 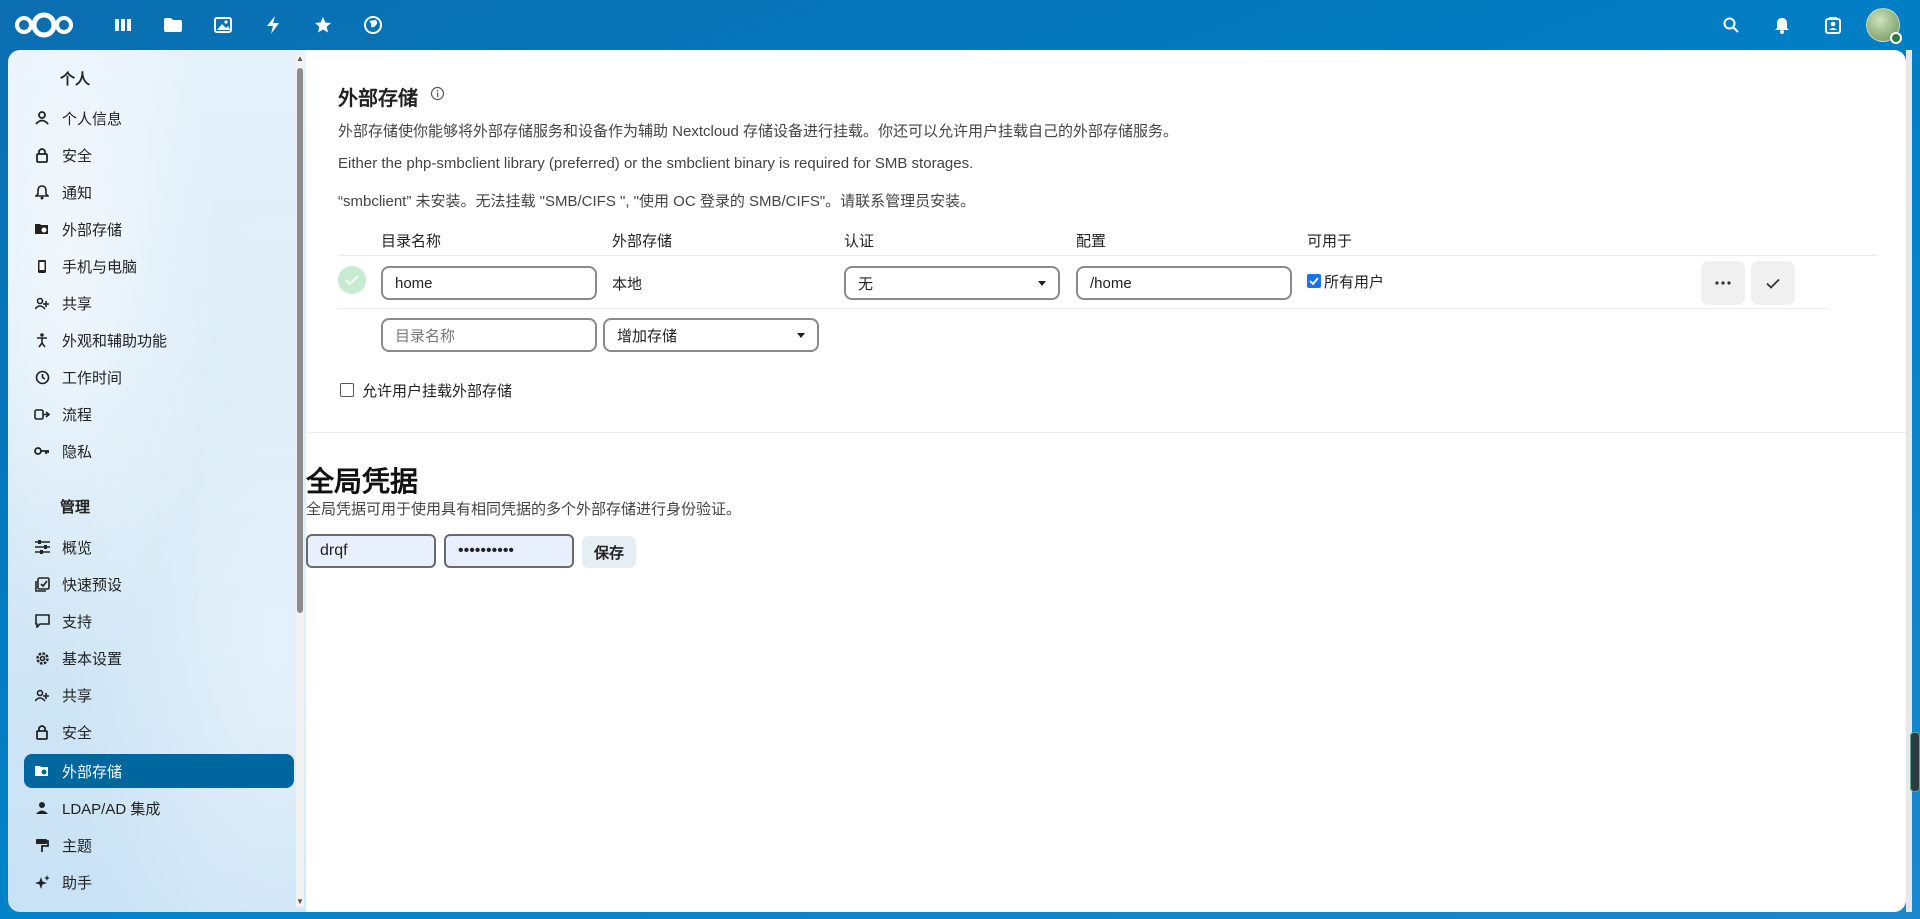 I want to click on sidebar-item-working-hours: 工作时间, so click(x=159, y=377).